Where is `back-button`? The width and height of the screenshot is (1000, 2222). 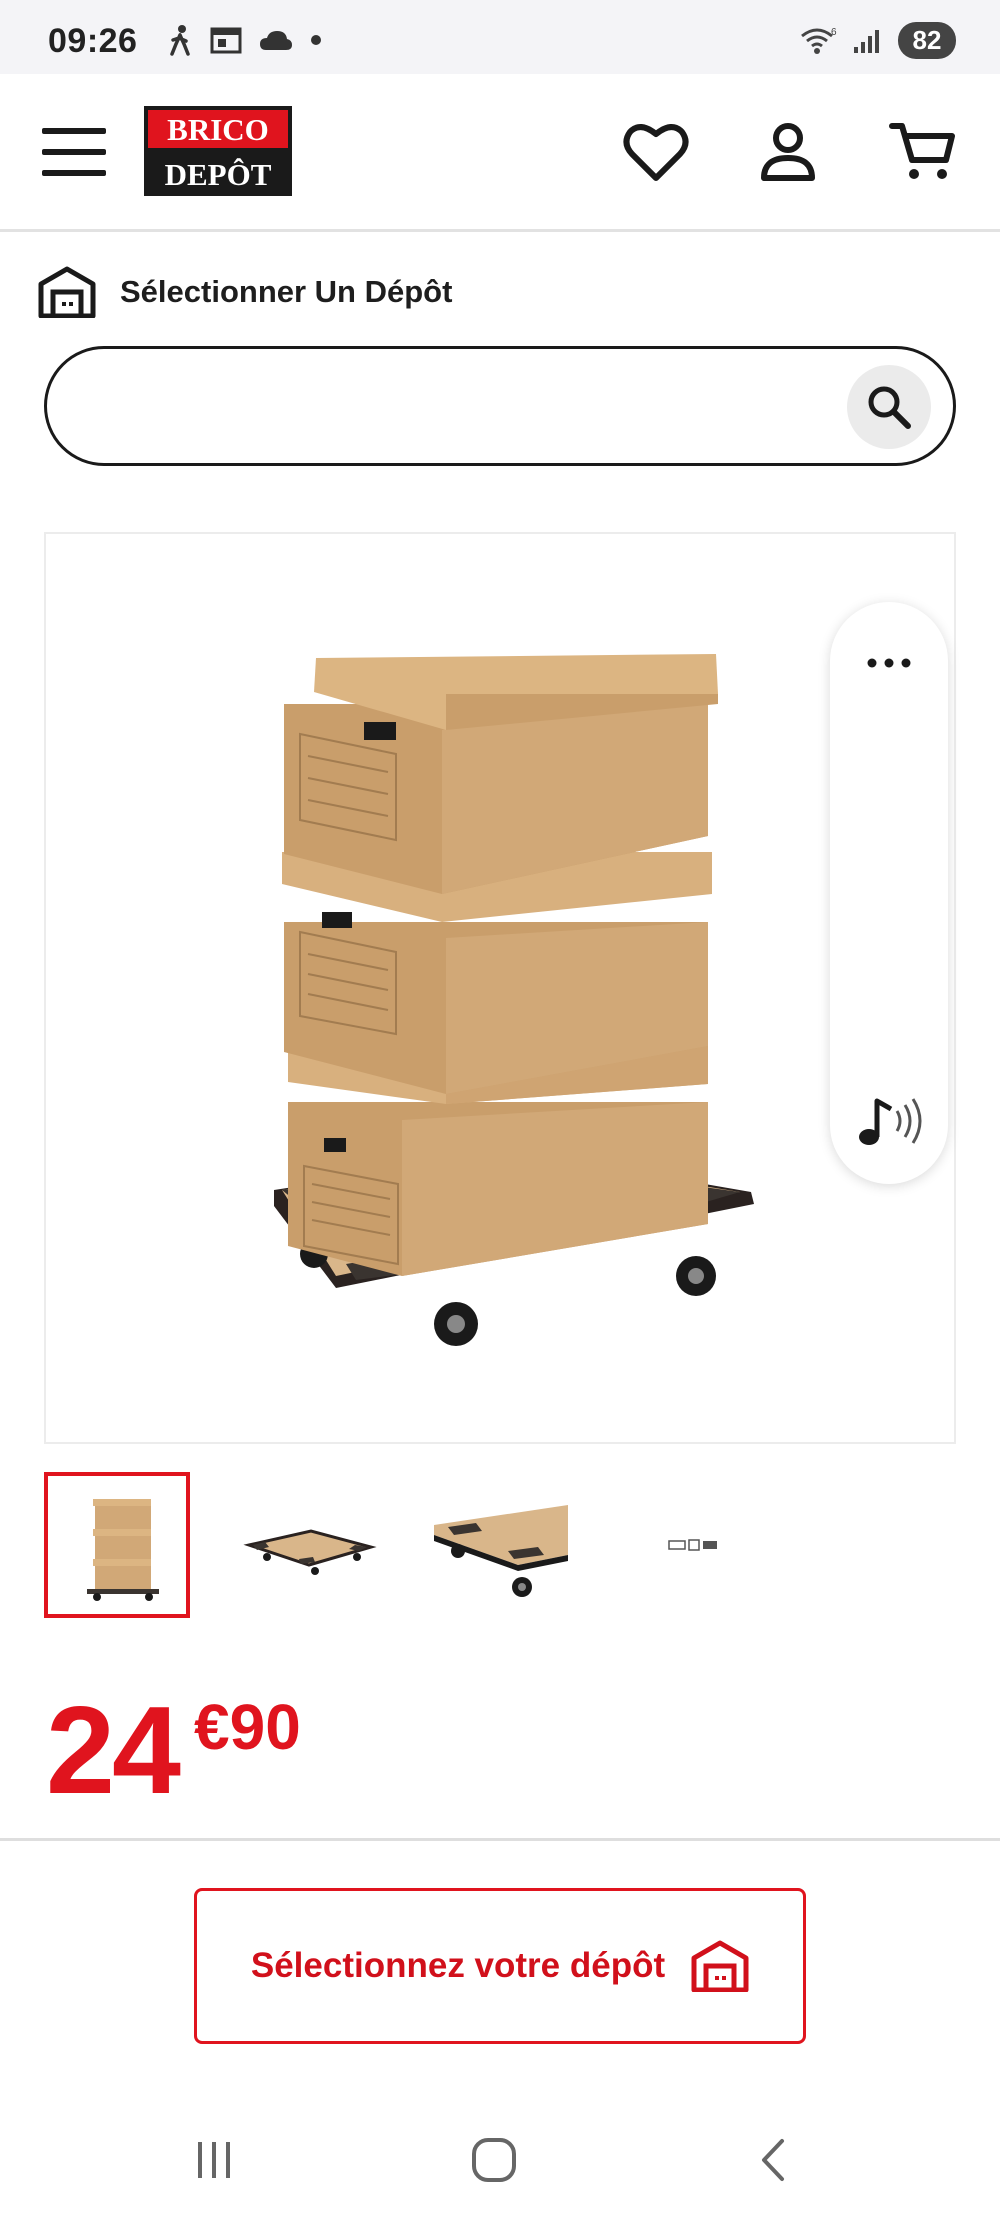
back-button is located at coordinates (774, 2160).